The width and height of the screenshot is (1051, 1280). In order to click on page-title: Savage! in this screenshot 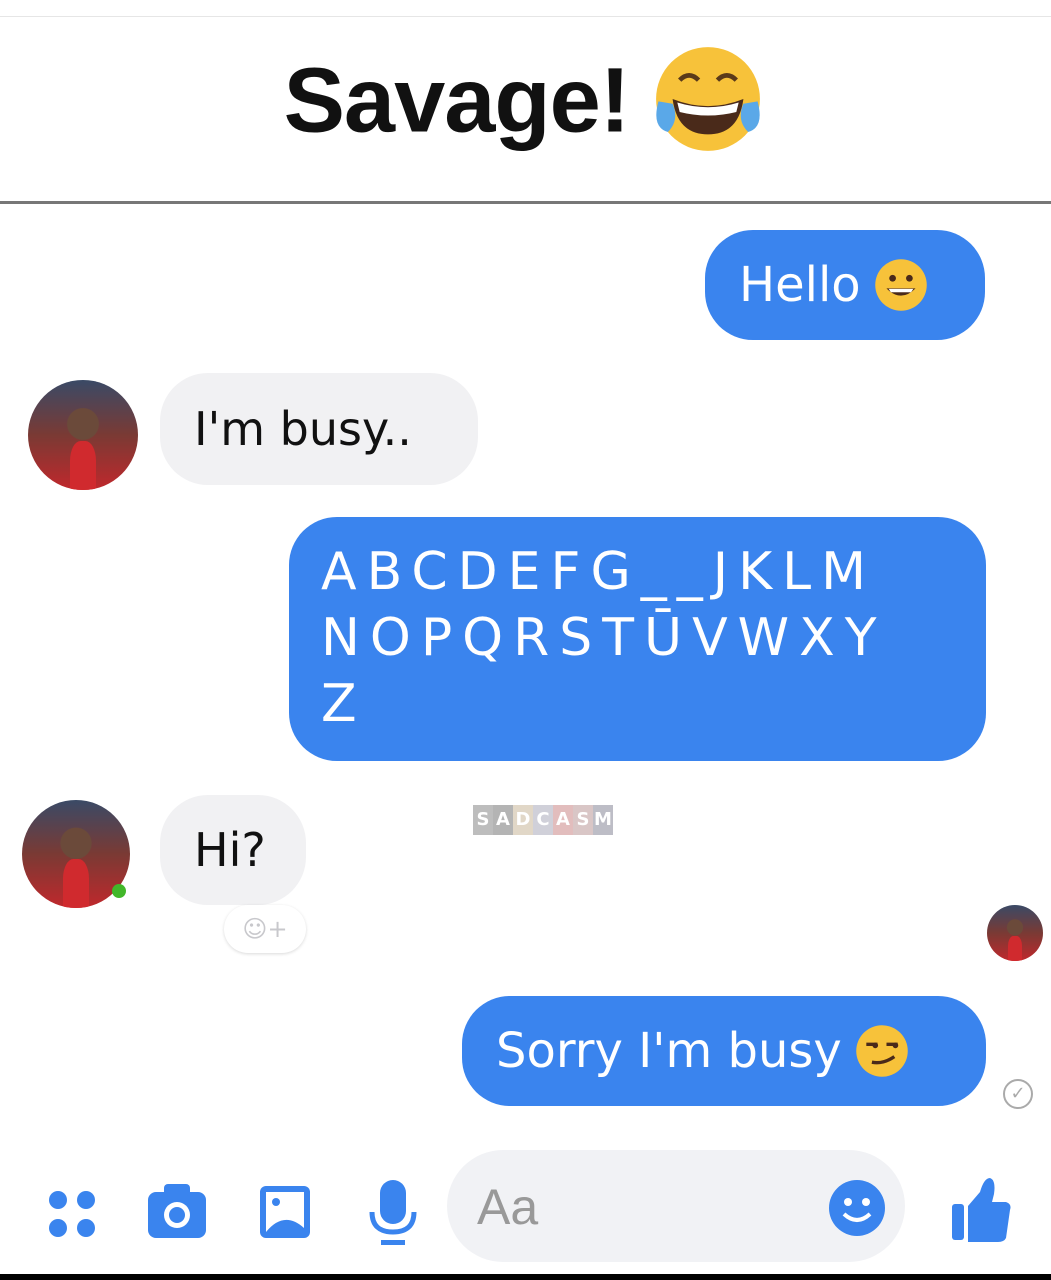, I will do `click(525, 106)`.